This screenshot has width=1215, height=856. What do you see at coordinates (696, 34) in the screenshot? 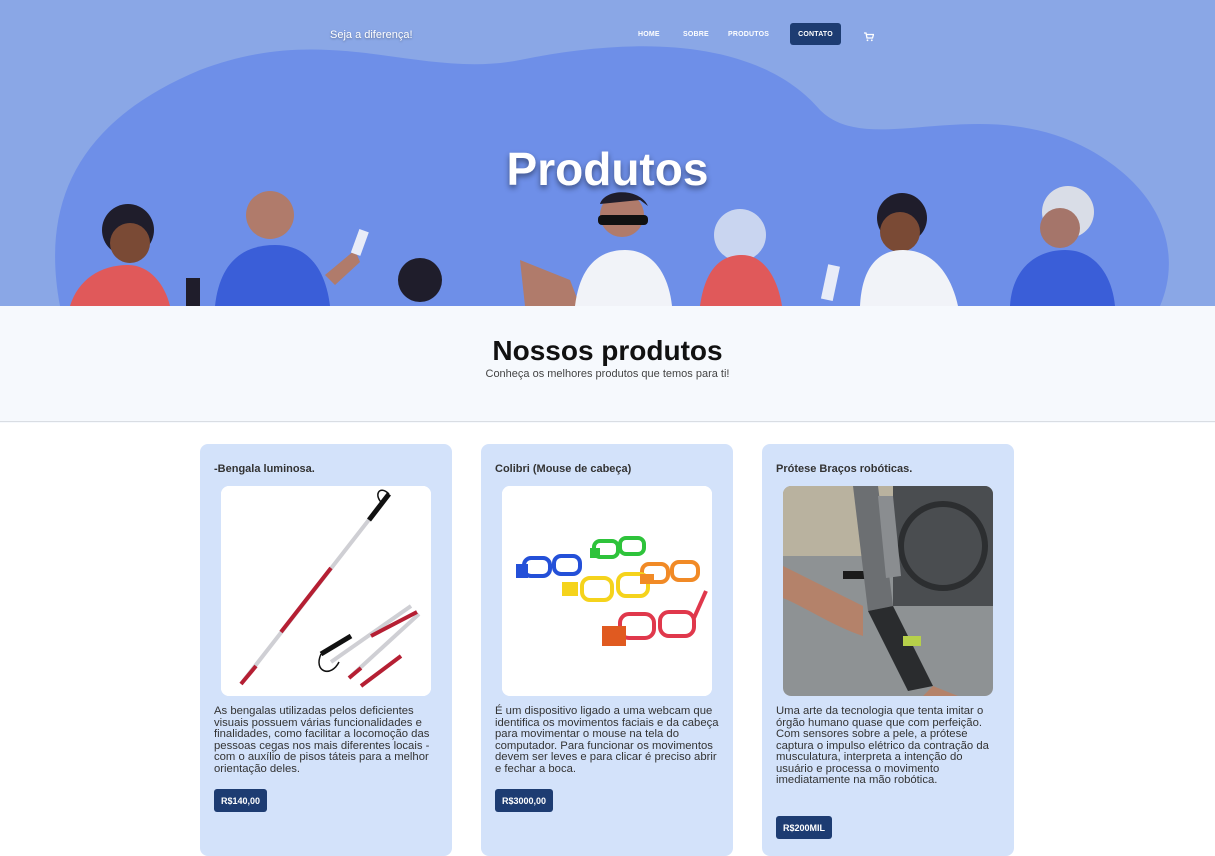
I see `nav-sobre: SOBRE` at bounding box center [696, 34].